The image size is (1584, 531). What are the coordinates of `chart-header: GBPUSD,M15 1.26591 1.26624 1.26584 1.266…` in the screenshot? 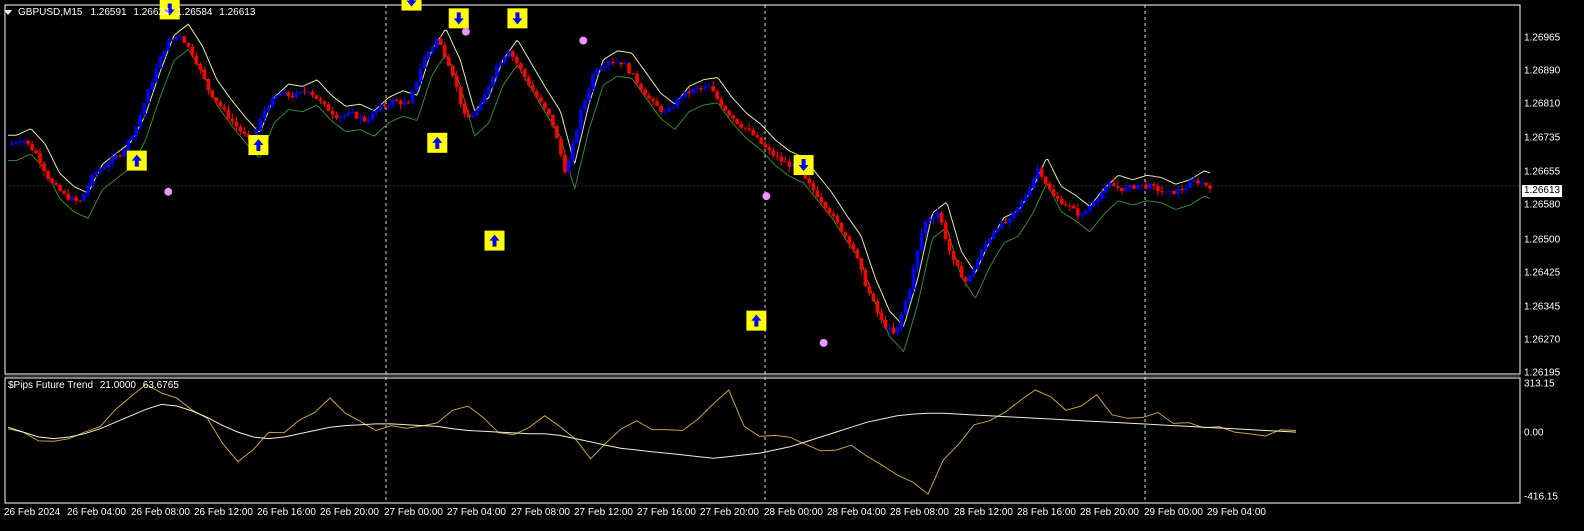 It's located at (129, 12).